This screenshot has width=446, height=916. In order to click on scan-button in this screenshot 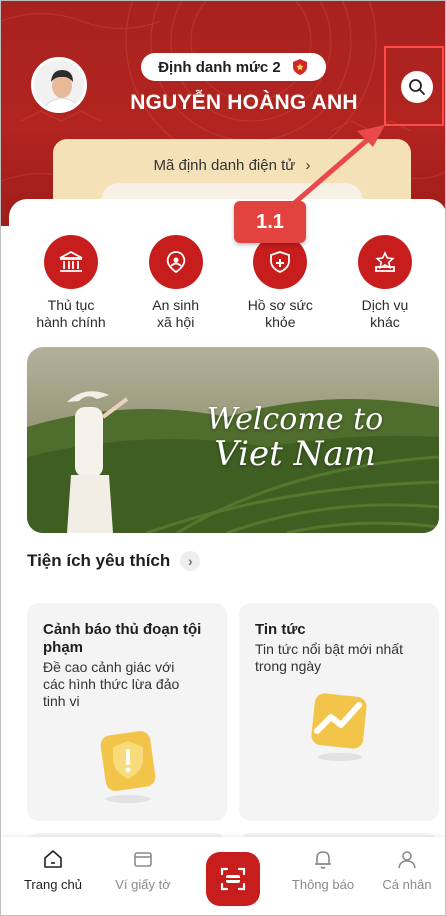, I will do `click(233, 879)`.